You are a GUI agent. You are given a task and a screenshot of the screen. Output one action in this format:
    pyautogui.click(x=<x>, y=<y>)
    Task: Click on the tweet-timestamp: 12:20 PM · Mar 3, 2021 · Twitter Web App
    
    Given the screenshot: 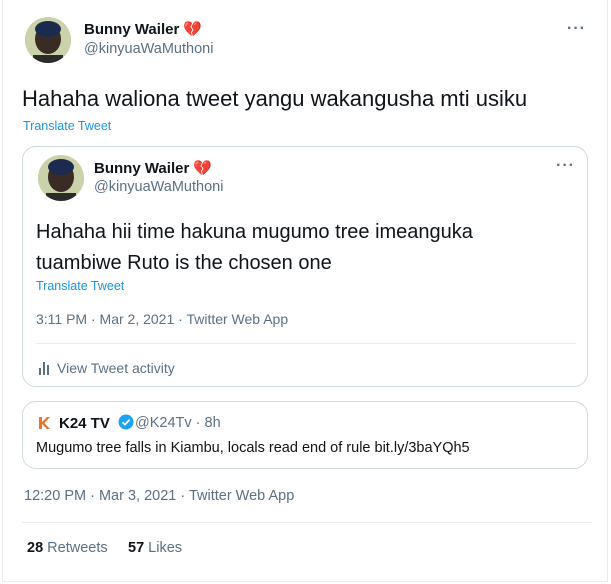 What is the action you would take?
    pyautogui.click(x=159, y=496)
    